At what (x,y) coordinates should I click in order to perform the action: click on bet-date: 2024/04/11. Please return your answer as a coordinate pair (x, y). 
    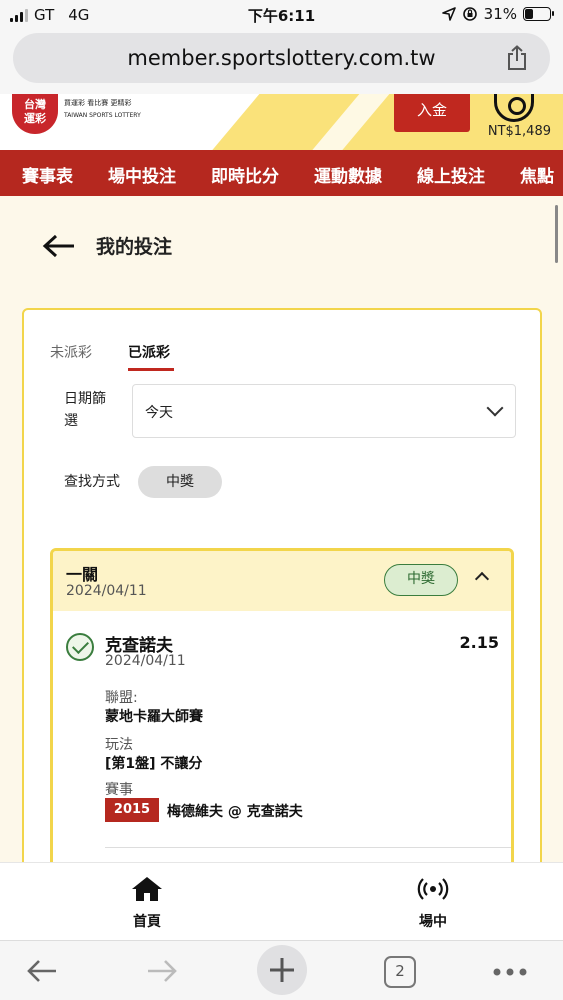
    Looking at the image, I should click on (106, 591).